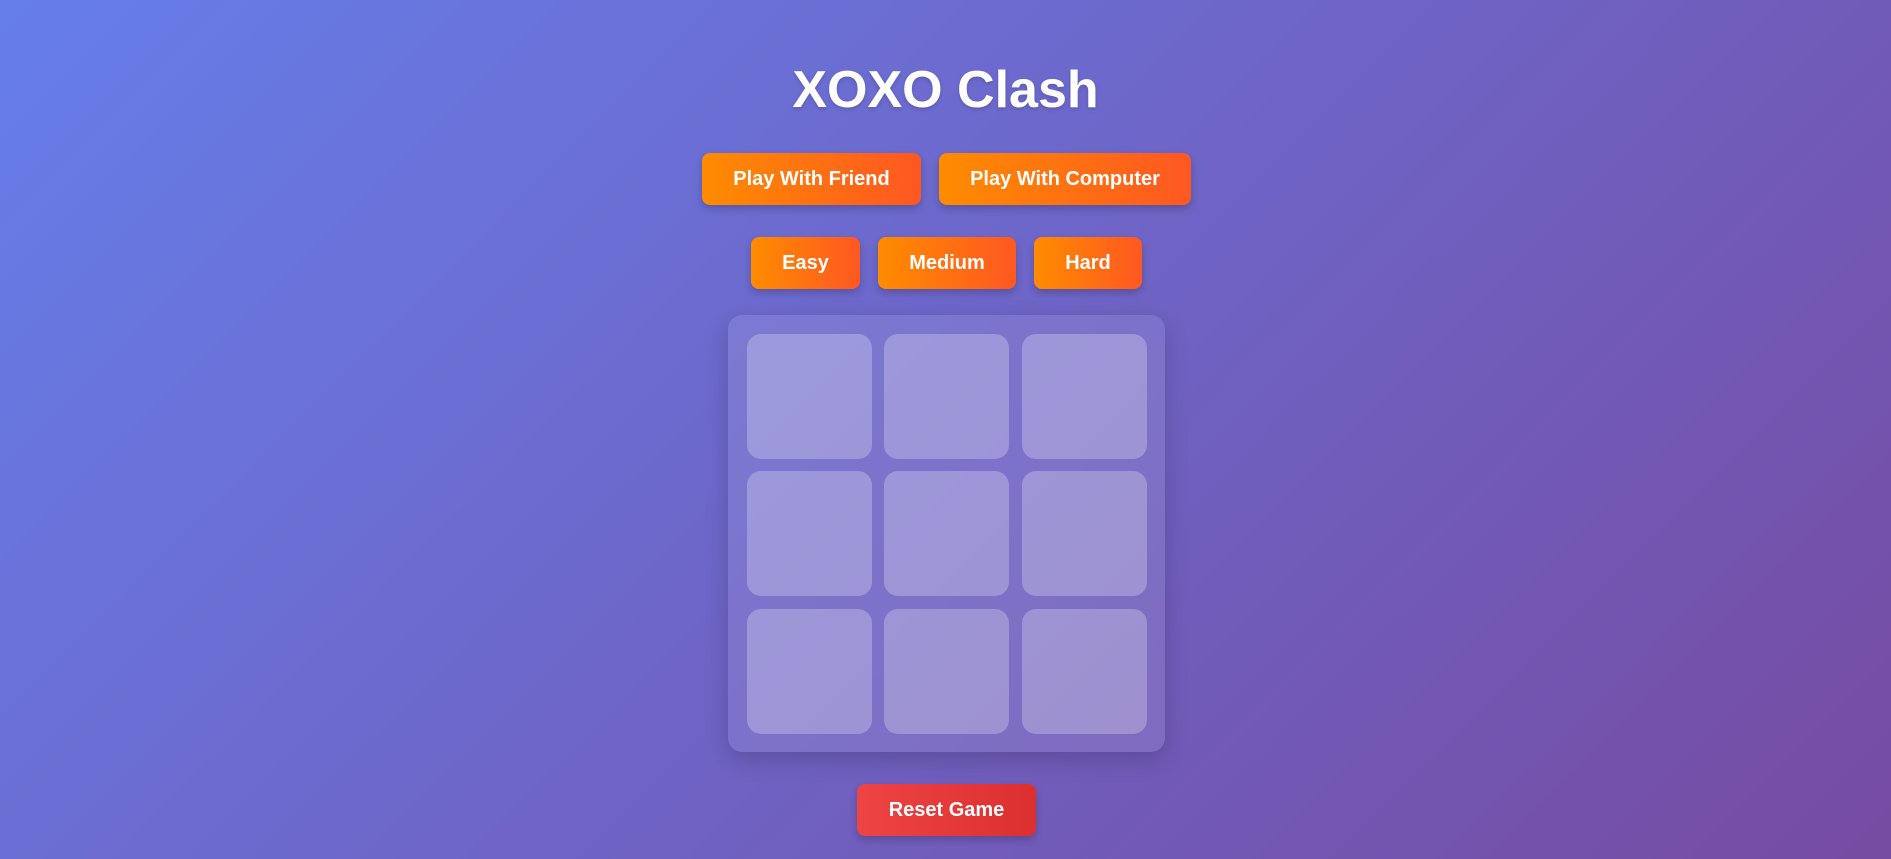 This screenshot has height=859, width=1891. I want to click on difficulty-hard-button: Hard, so click(1088, 263).